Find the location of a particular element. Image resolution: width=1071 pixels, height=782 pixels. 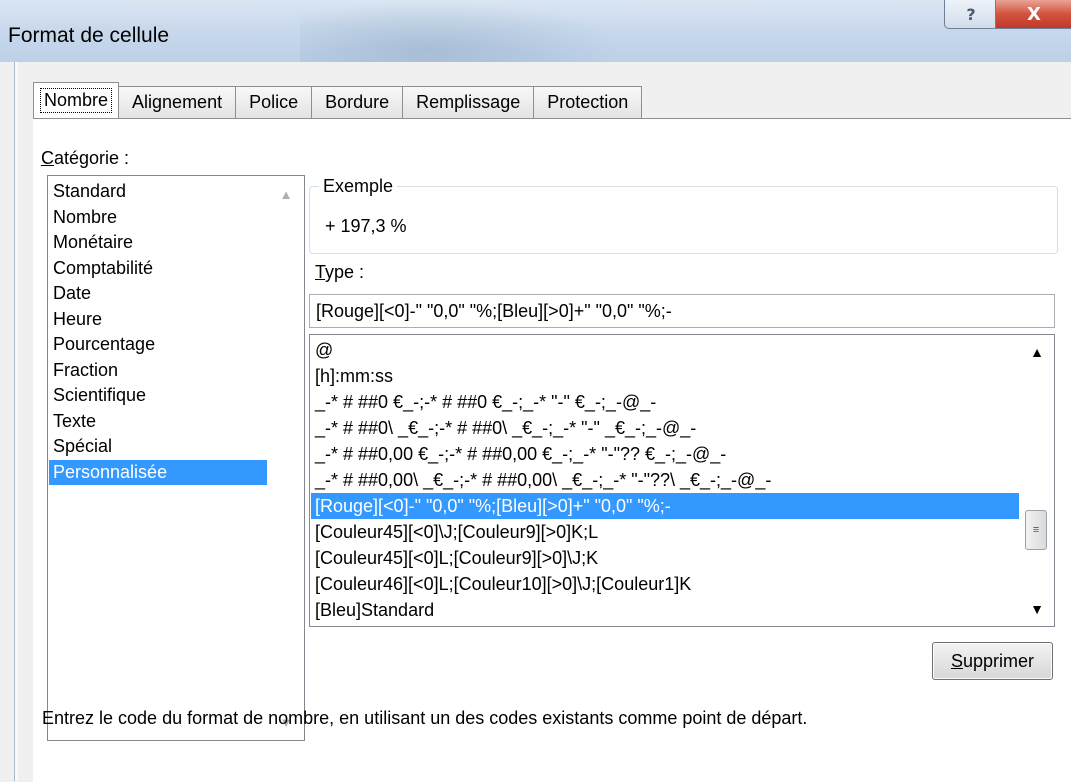

type-label: Type : is located at coordinates (340, 272).